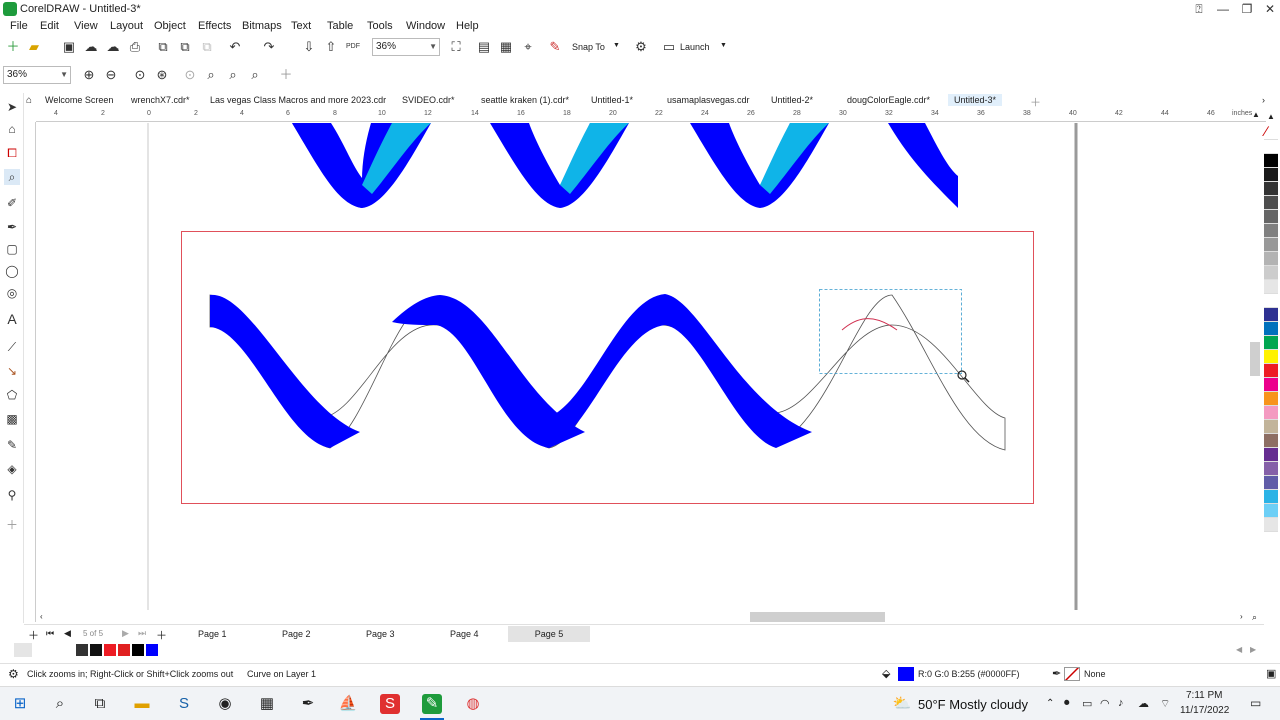  I want to click on new-tab-icon: ＋, so click(1035, 102).